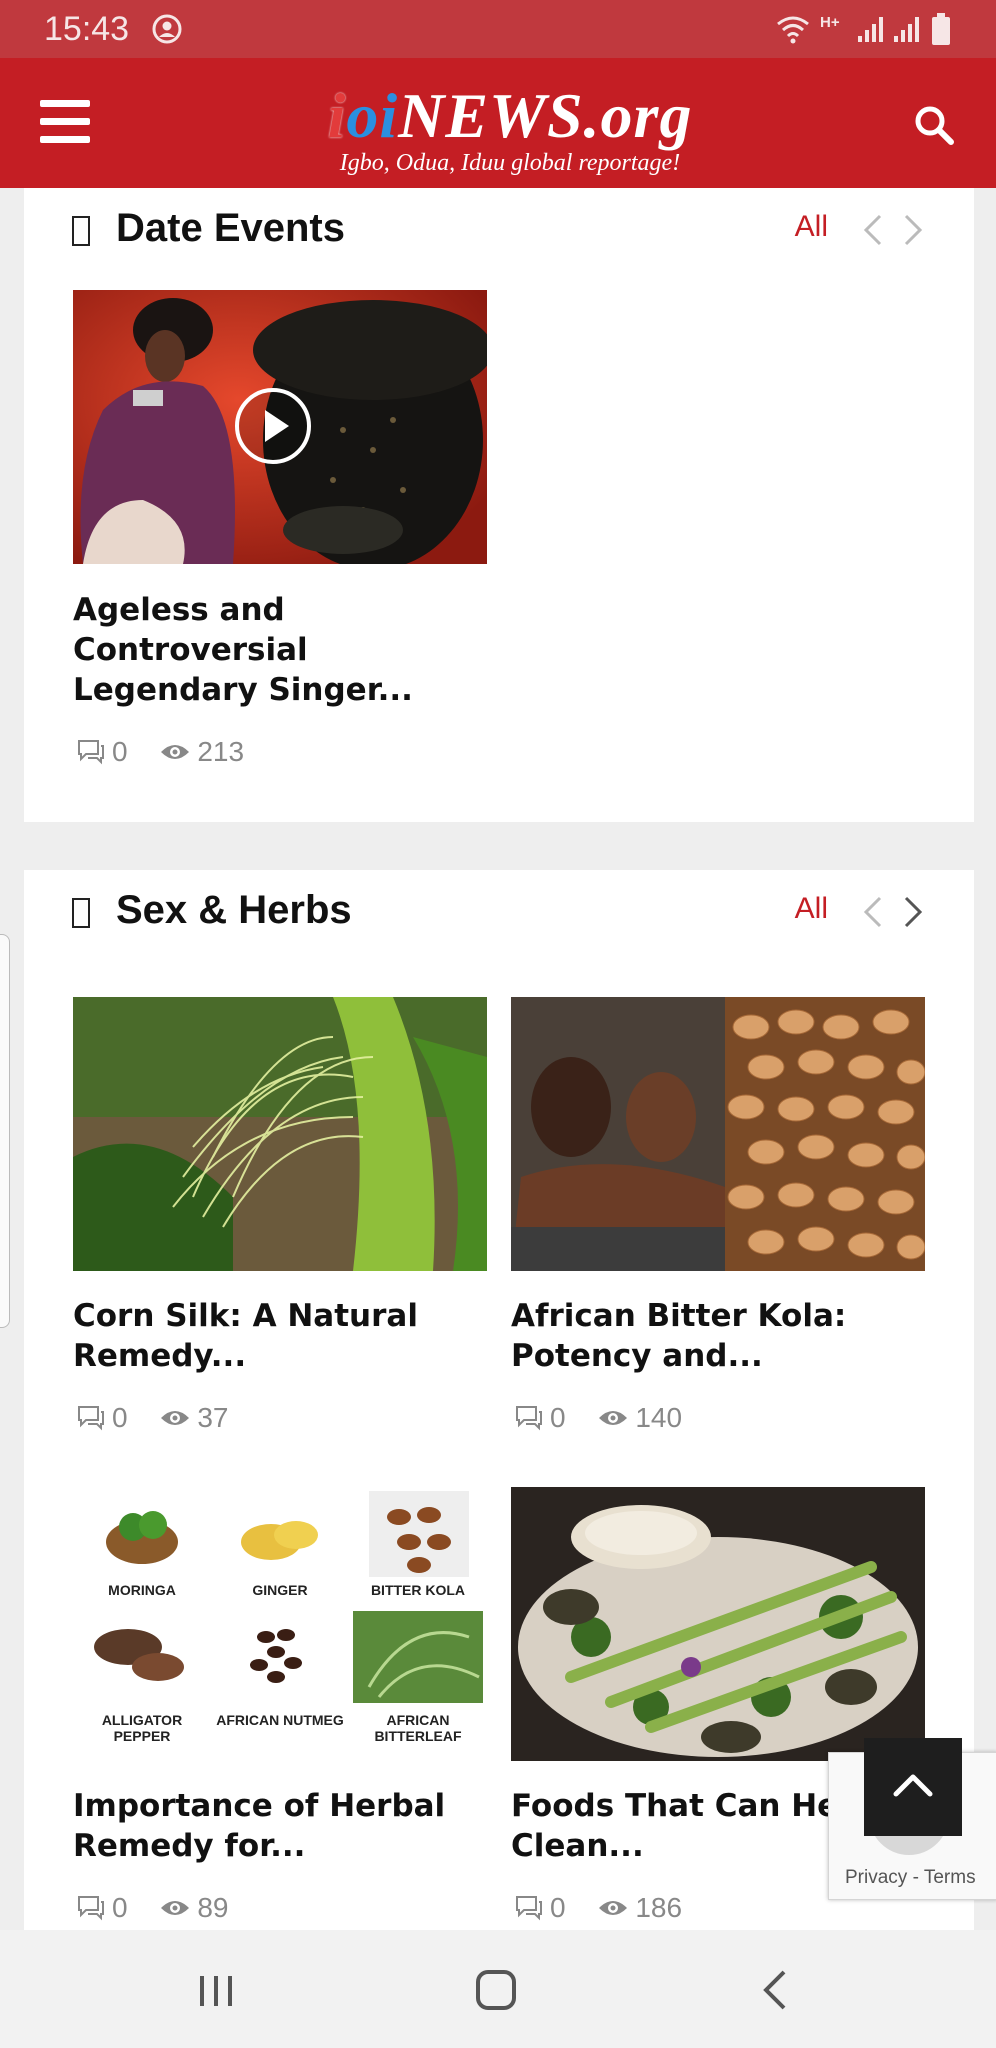  I want to click on post-meta: 0 186, so click(610, 1906).